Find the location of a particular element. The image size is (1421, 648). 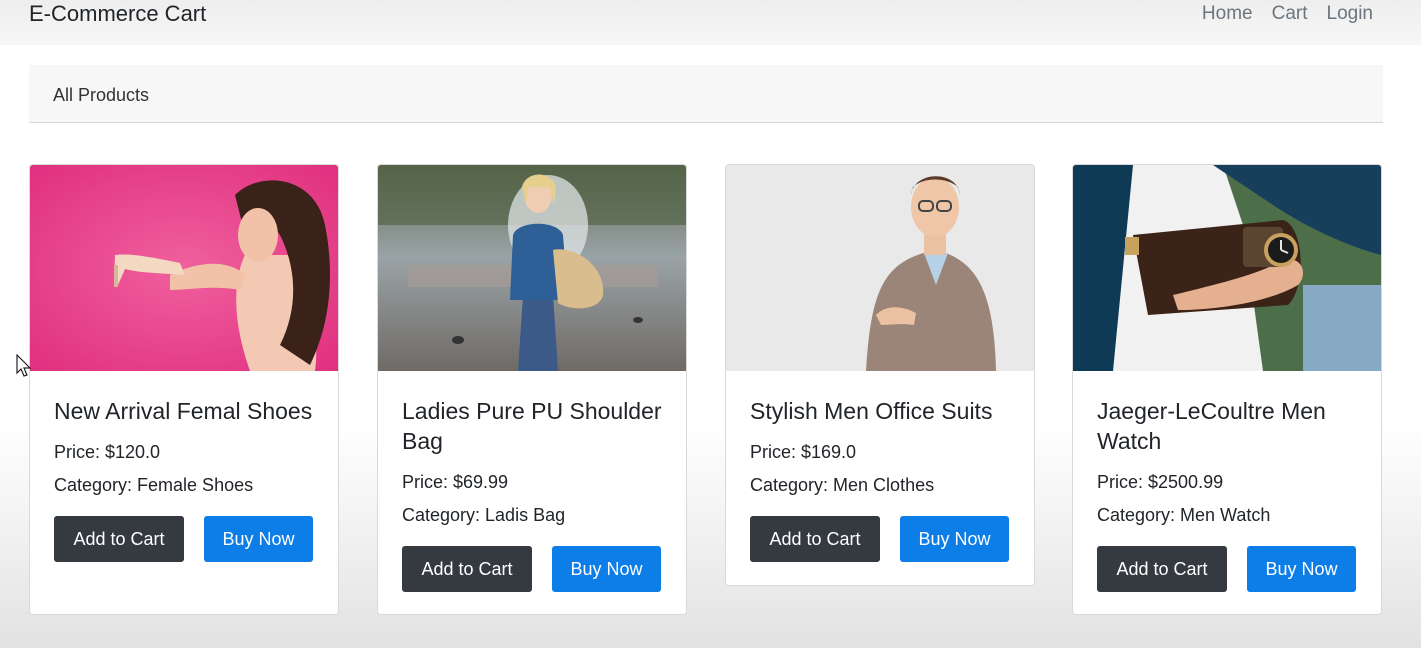

product-category: Category: Female Shoes is located at coordinates (154, 485).